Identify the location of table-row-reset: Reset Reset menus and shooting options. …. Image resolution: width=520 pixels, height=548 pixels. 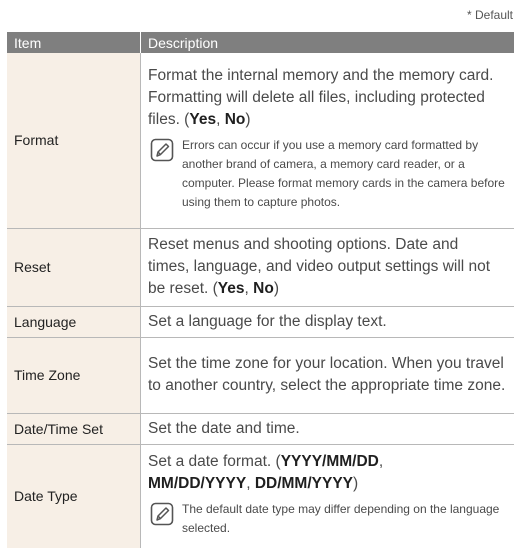
(260, 267).